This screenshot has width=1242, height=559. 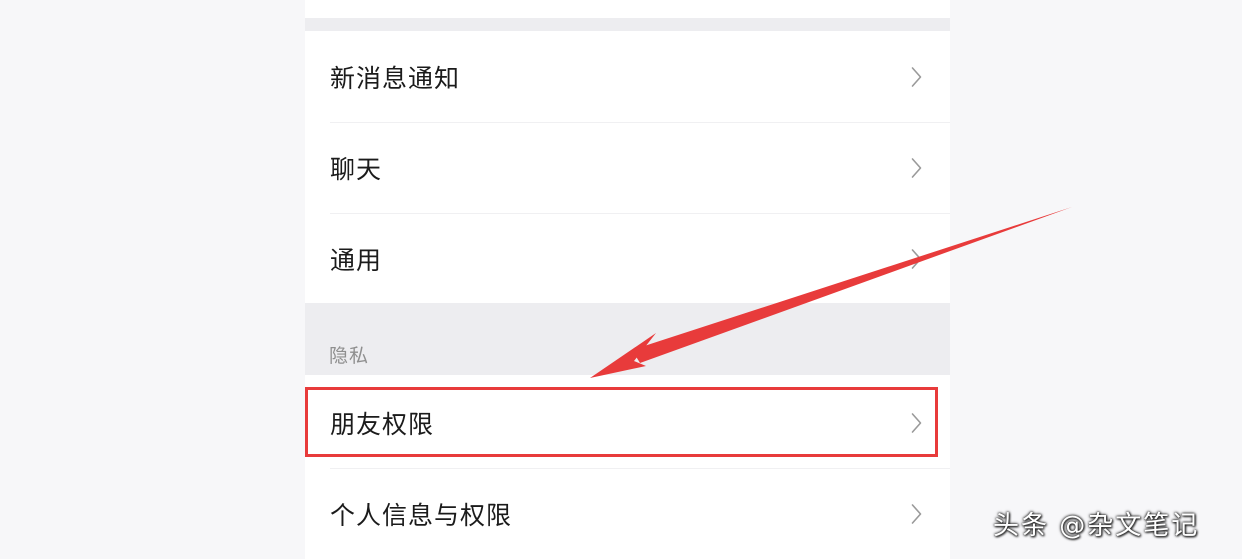 I want to click on settings-item-label: 朋友权限, so click(x=382, y=424).